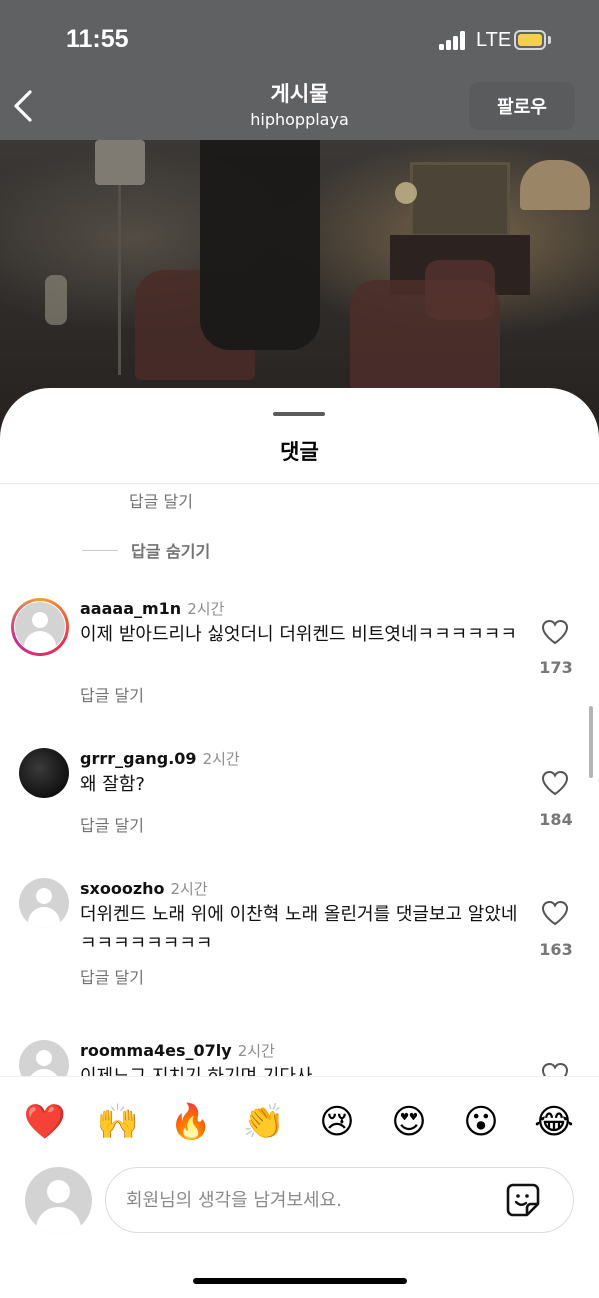 Image resolution: width=599 pixels, height=1298 pixels. What do you see at coordinates (556, 819) in the screenshot?
I see `like-count: 184` at bounding box center [556, 819].